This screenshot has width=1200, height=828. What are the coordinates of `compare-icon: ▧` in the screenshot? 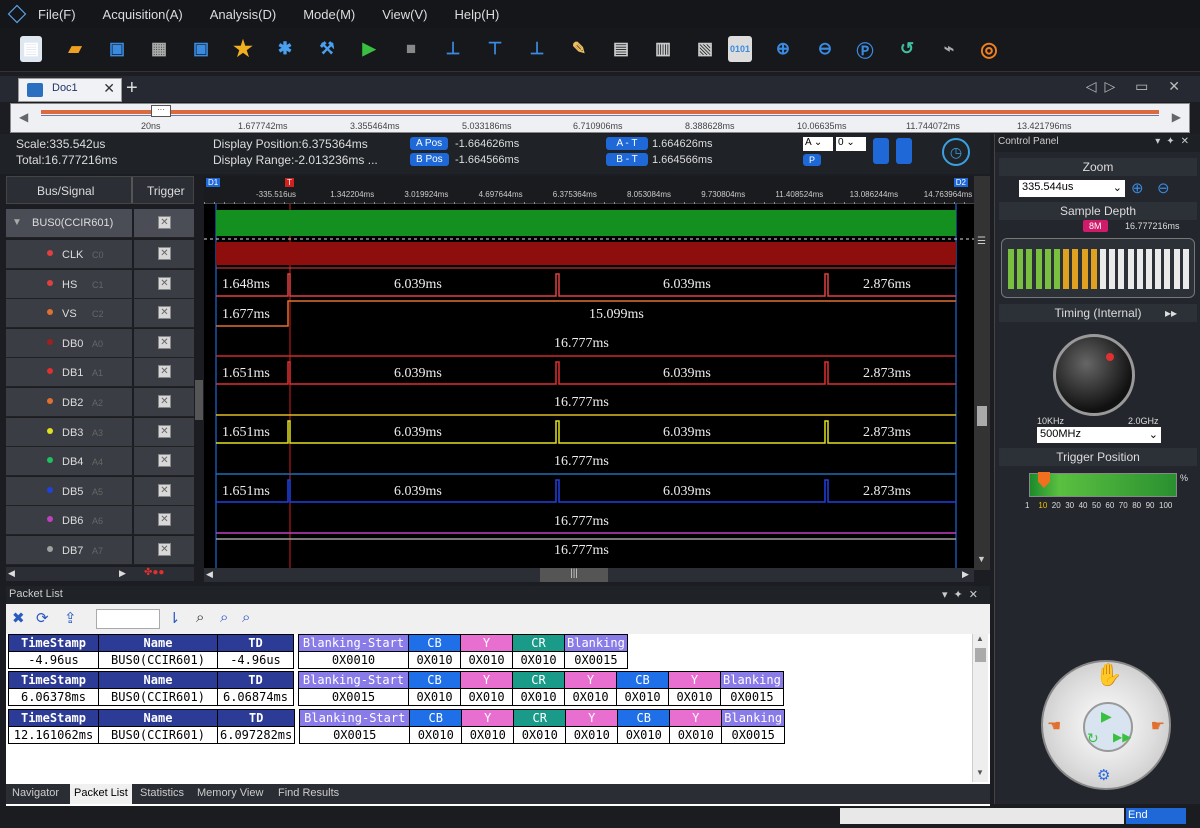 It's located at (705, 49).